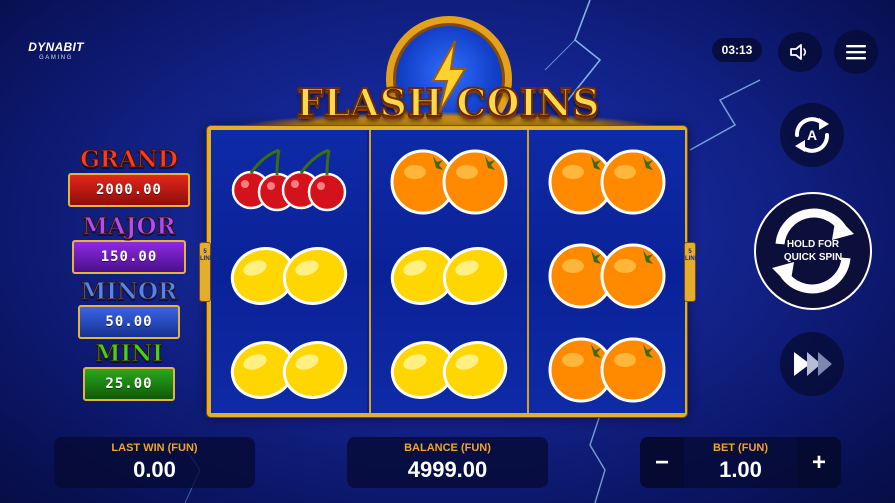  I want to click on last-win-label: LAST WIN (FUN), so click(154, 448).